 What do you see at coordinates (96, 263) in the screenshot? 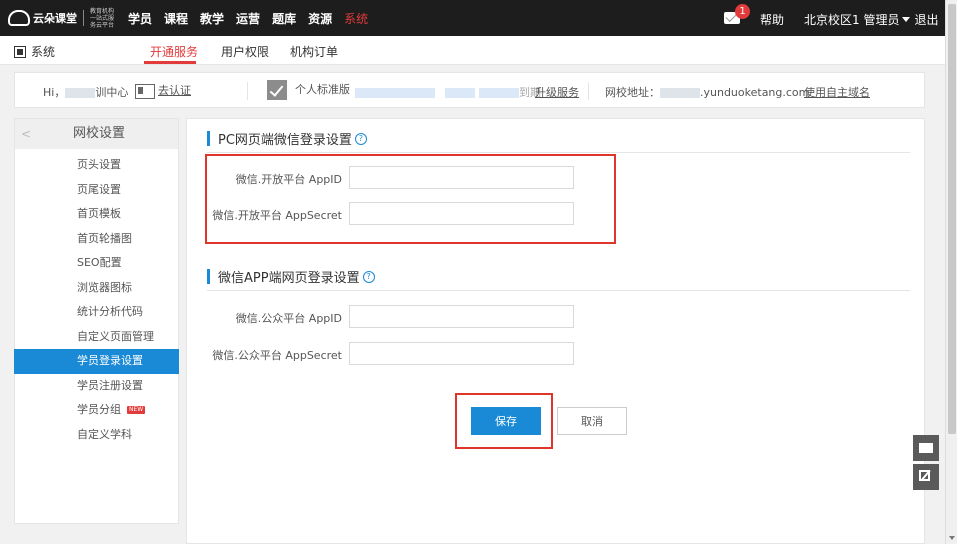
I see `sidebar-item-seo: SEO配置` at bounding box center [96, 263].